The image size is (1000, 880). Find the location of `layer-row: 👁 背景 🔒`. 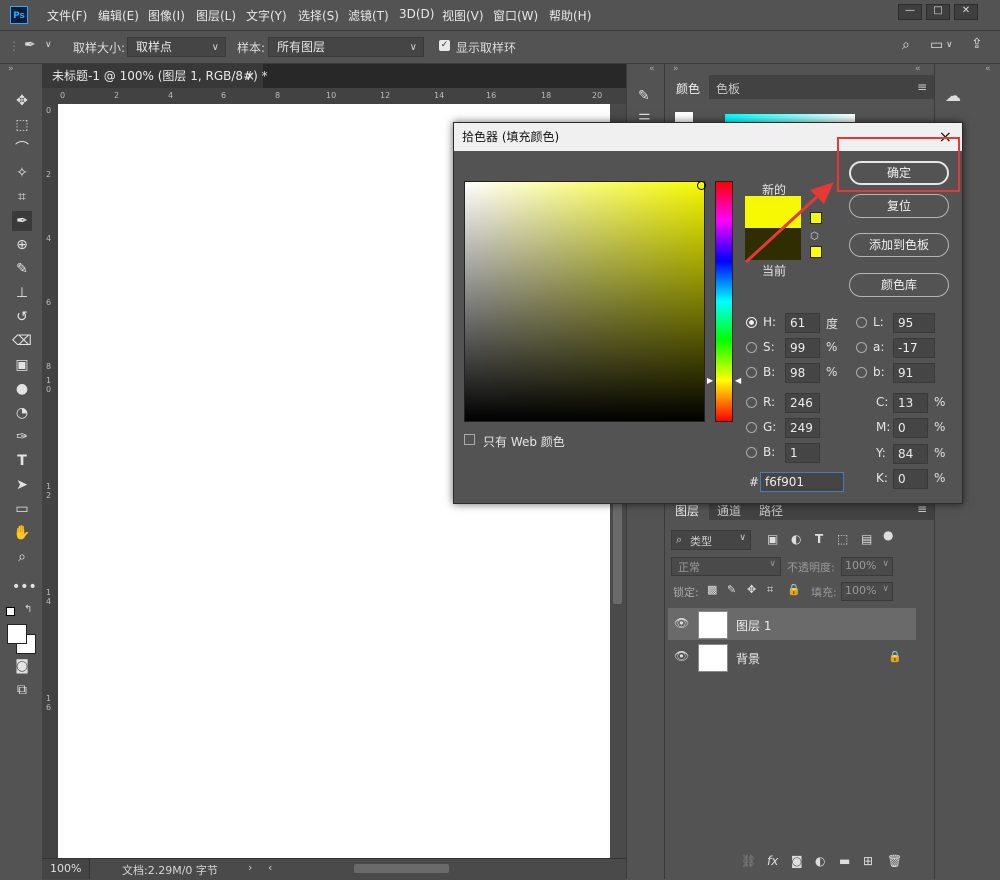

layer-row: 👁 背景 🔒 is located at coordinates (792, 657).